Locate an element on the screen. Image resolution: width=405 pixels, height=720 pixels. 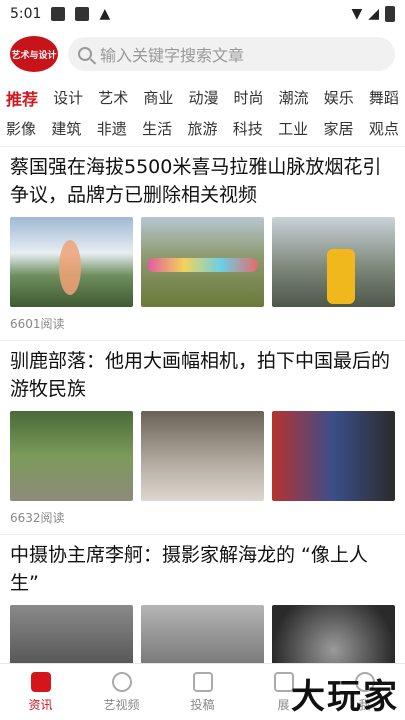
tab-video: 艺视频 is located at coordinates (122, 692).